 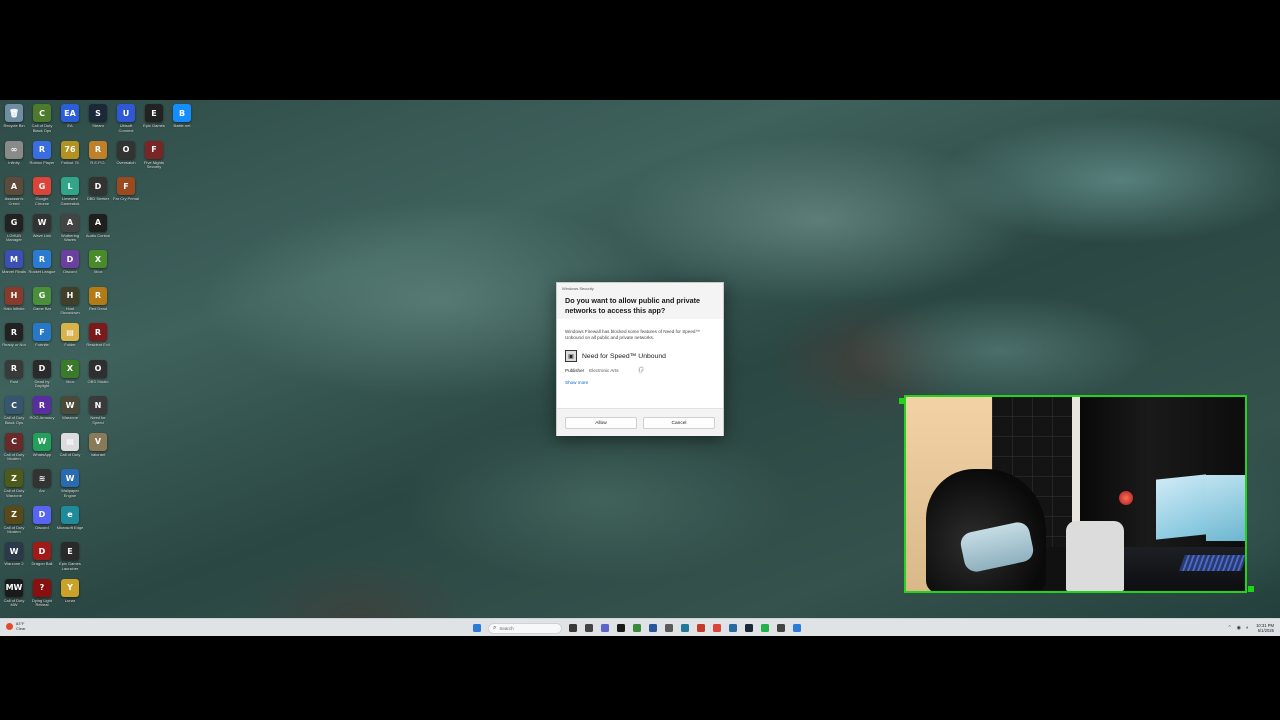 I want to click on app-icon: R, so click(x=98, y=332).